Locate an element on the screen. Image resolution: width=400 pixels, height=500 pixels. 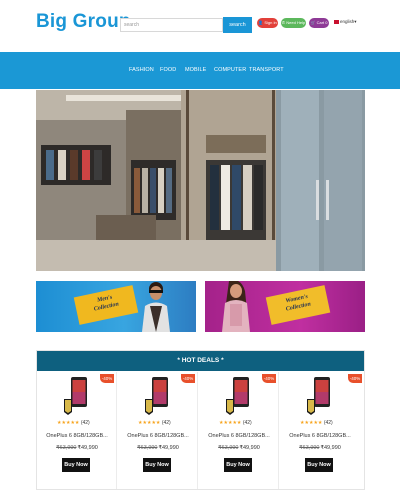
nav-item-fashion: FASHION is located at coordinates (141, 70).